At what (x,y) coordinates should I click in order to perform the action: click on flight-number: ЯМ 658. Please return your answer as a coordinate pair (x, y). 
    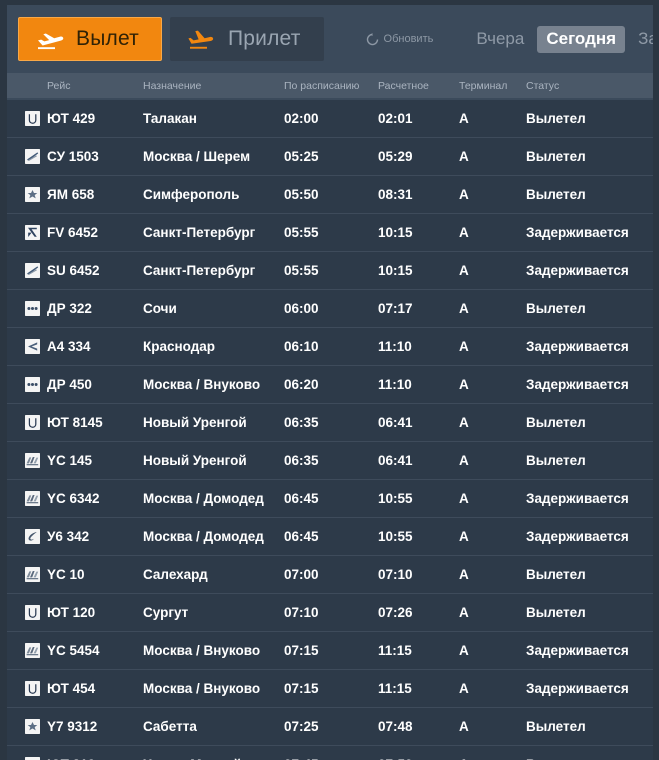
    Looking at the image, I should click on (71, 194).